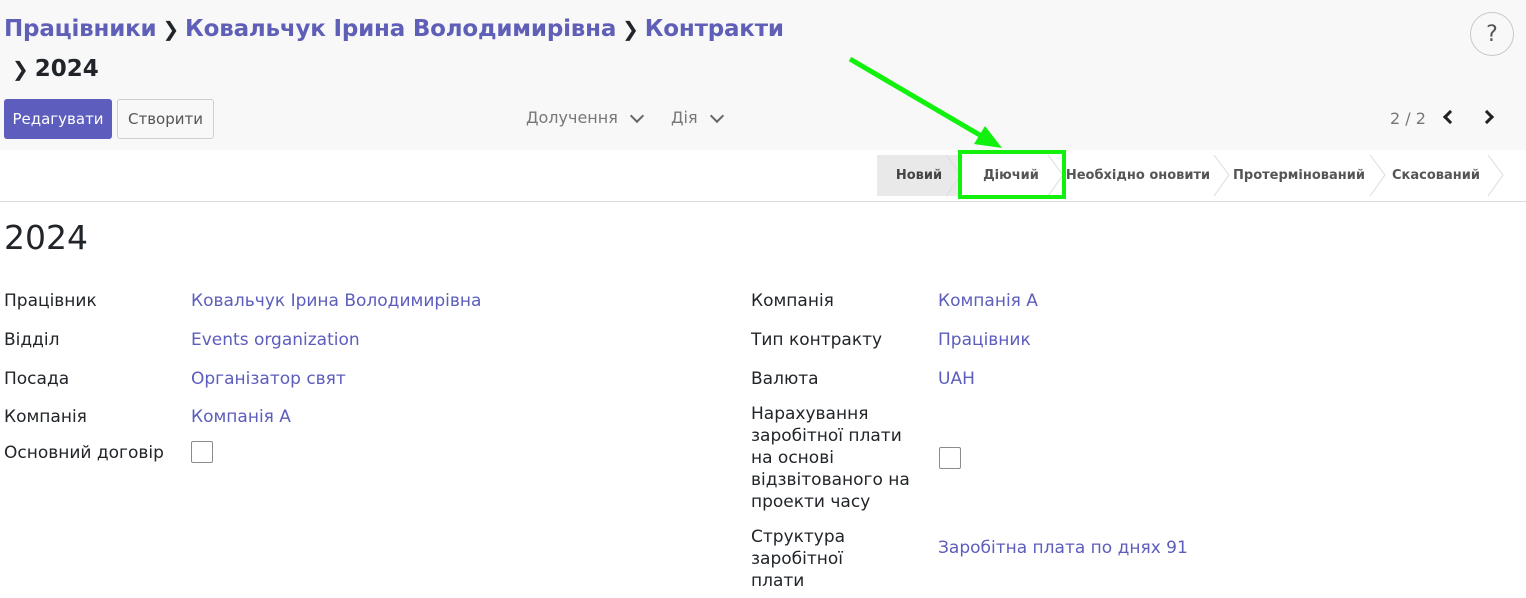 This screenshot has width=1526, height=598. What do you see at coordinates (37, 379) in the screenshot?
I see `job-label: Посада` at bounding box center [37, 379].